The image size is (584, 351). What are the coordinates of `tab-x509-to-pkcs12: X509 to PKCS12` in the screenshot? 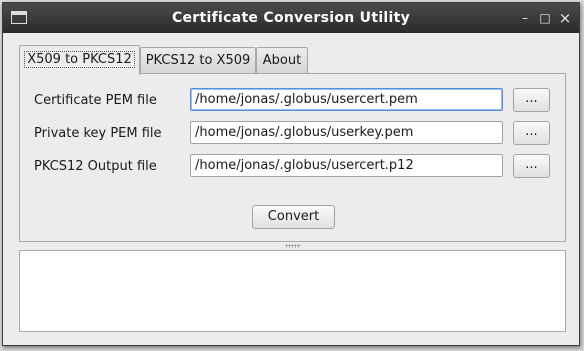 It's located at (79, 60).